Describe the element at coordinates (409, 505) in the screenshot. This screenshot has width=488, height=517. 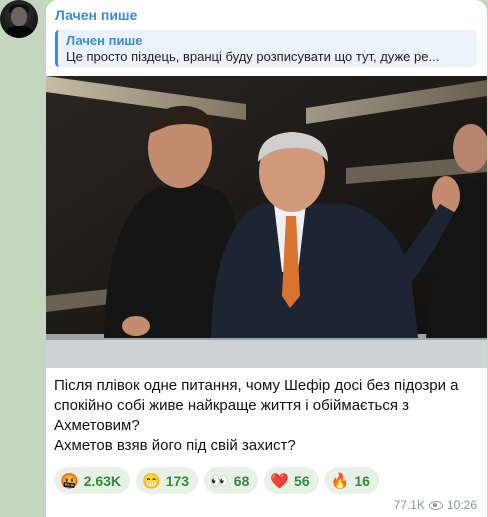
I see `view-count: 77.1K` at that location.